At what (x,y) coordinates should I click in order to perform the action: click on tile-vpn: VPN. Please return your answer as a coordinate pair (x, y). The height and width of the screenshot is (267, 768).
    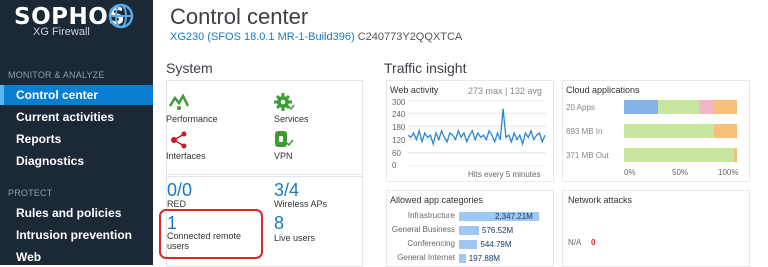
    Looking at the image, I should click on (283, 156).